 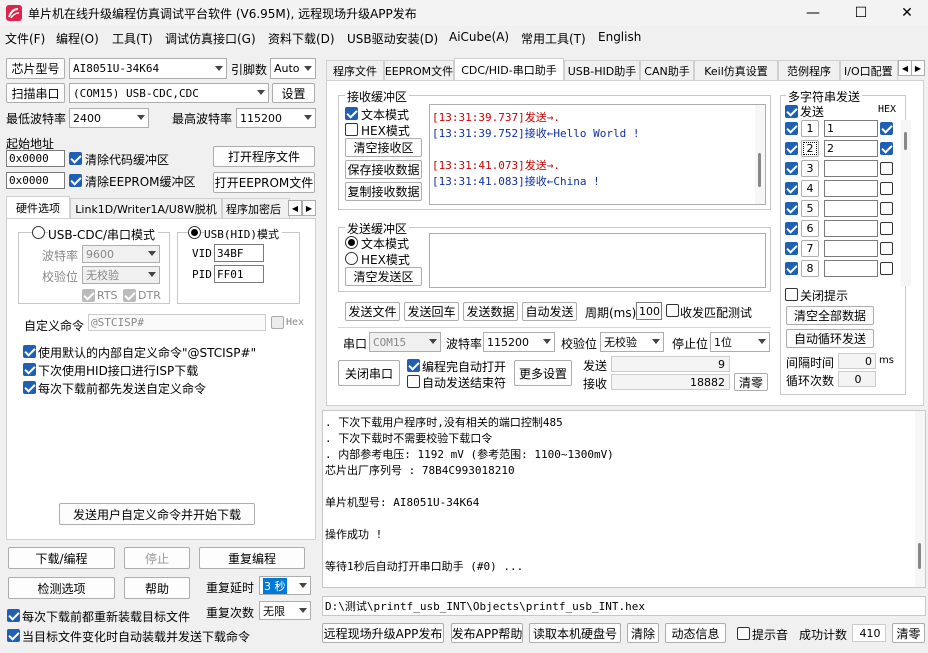 I want to click on publish-app-help-button: 发布APP帮助, so click(x=487, y=633).